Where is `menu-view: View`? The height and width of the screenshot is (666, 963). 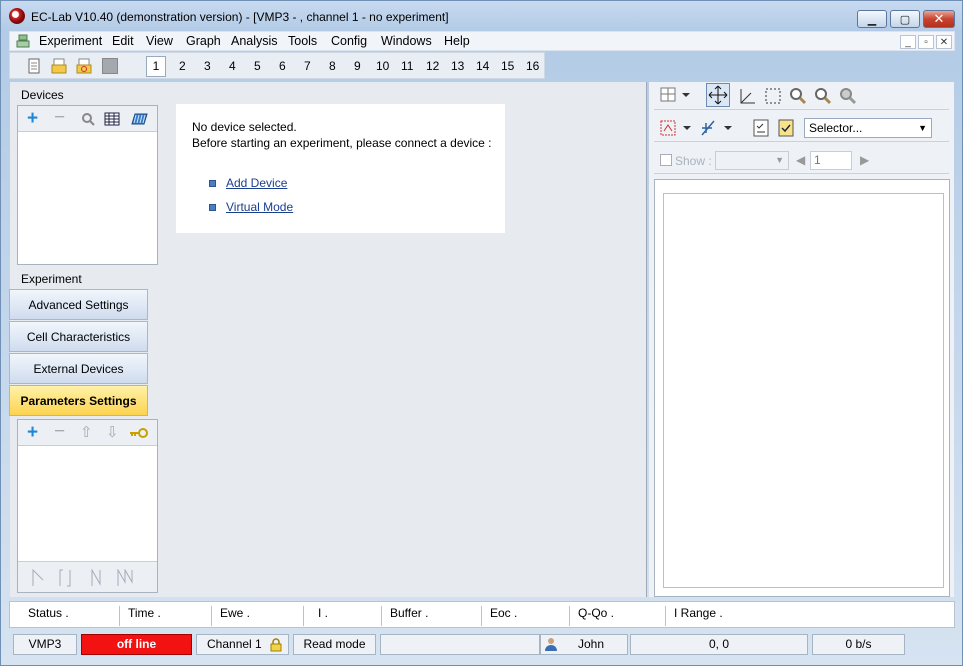 menu-view: View is located at coordinates (159, 41).